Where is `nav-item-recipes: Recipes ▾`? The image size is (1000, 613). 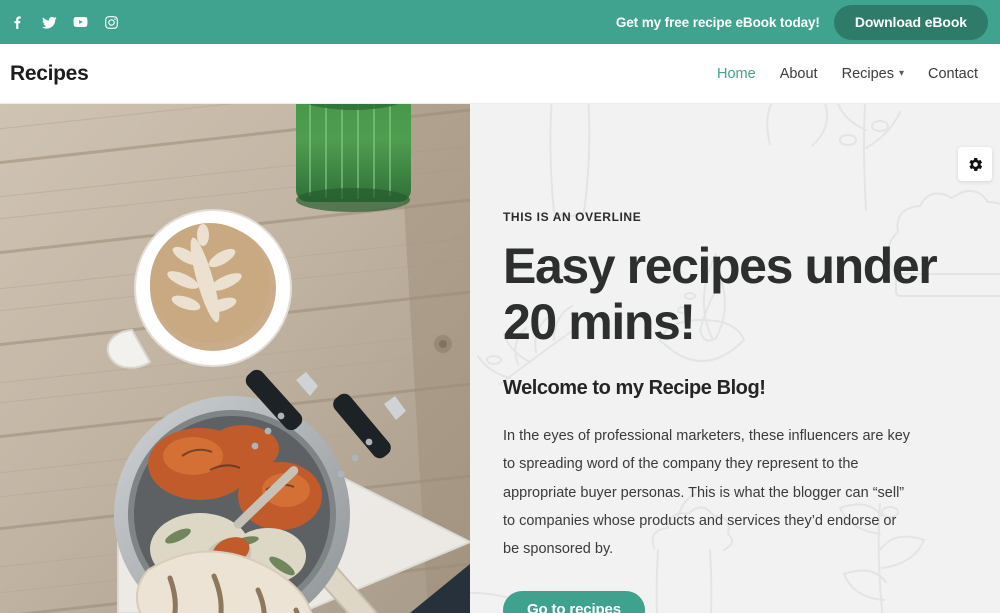
nav-item-recipes: Recipes ▾ is located at coordinates (873, 74).